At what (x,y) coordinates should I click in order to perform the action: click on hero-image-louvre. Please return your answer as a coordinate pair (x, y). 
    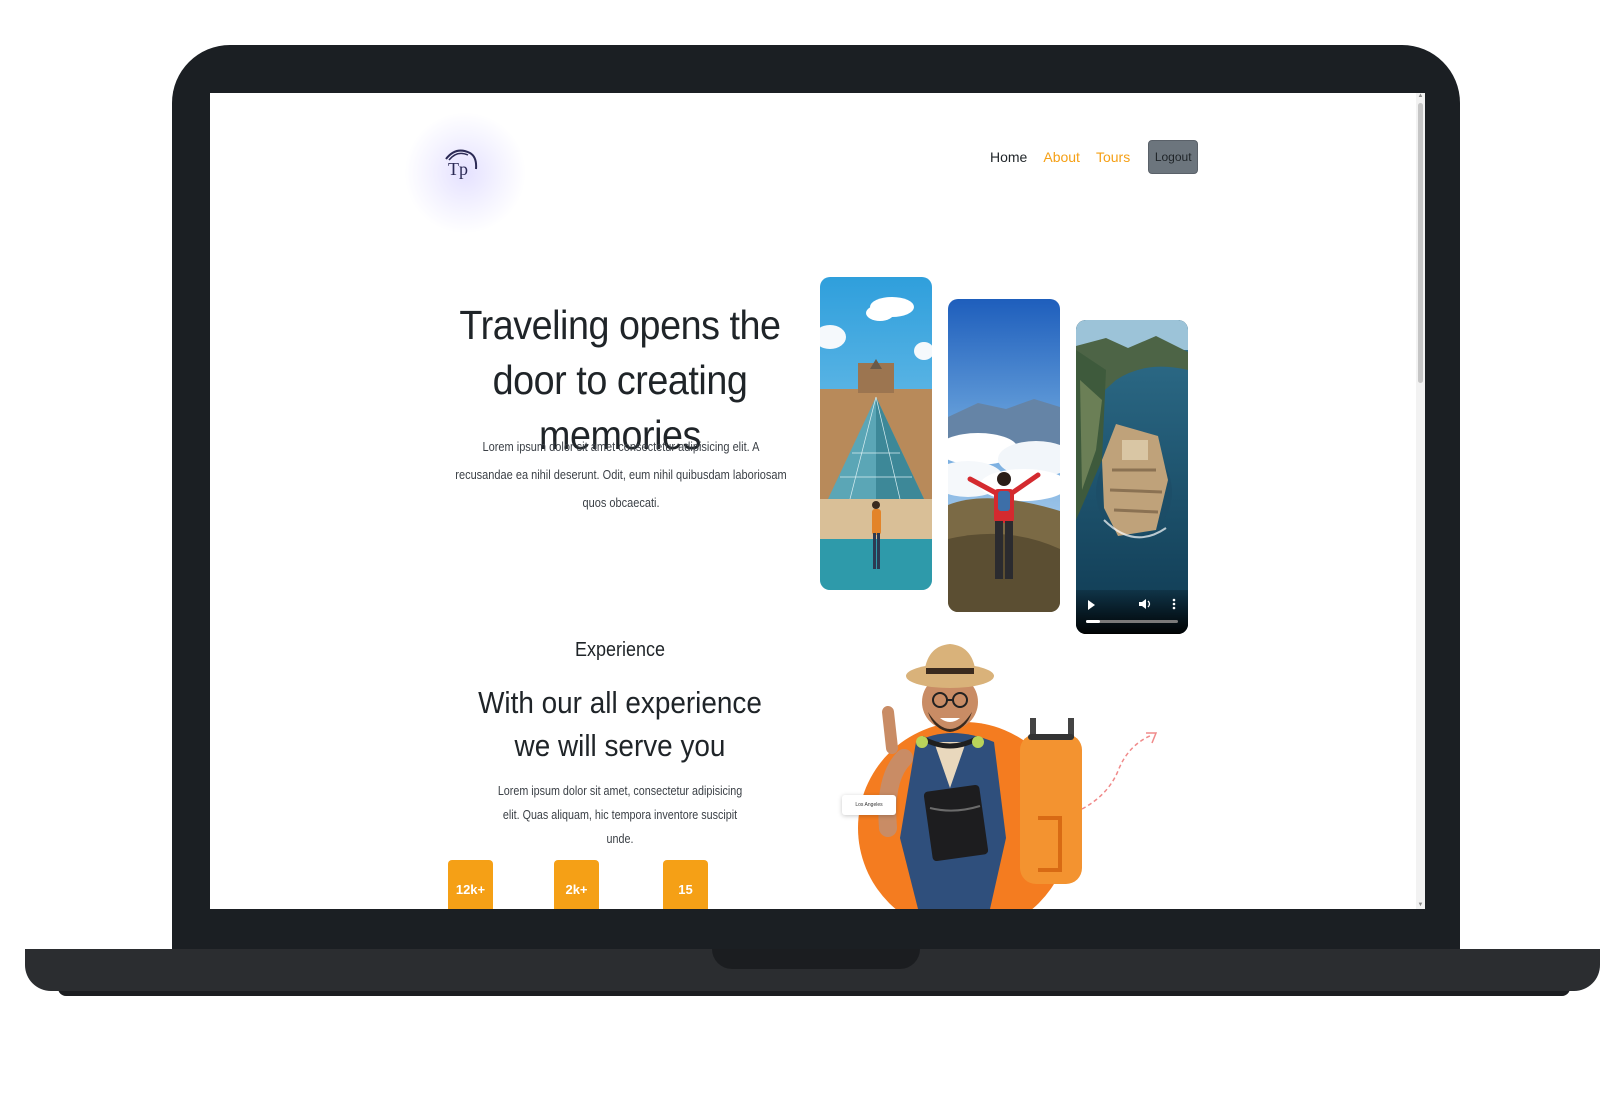
    Looking at the image, I should click on (876, 433).